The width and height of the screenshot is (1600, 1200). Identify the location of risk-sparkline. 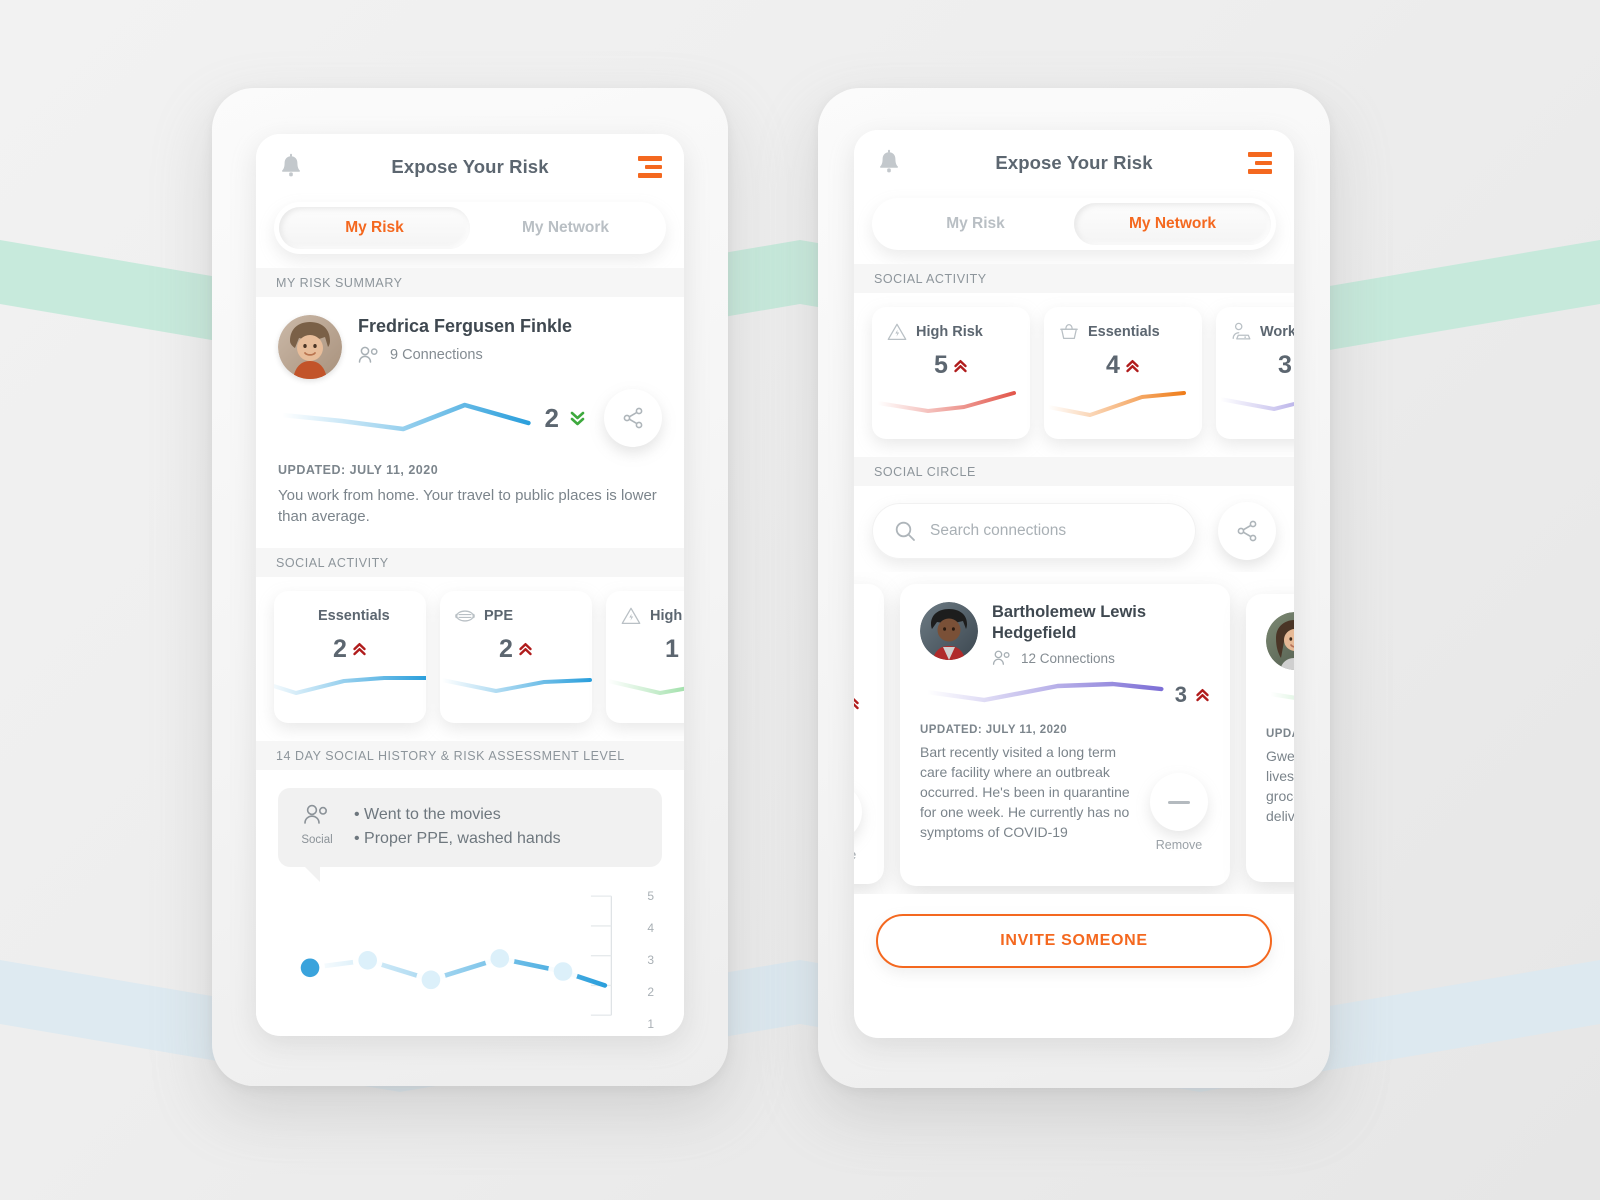
(405, 417).